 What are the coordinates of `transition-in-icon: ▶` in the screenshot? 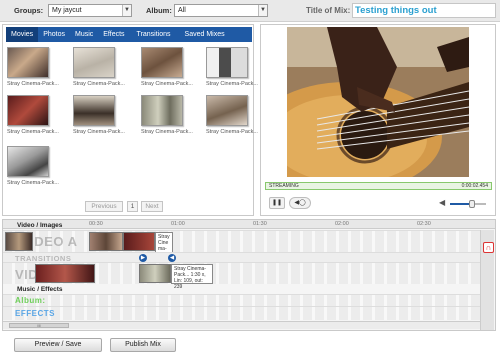 It's located at (143, 258).